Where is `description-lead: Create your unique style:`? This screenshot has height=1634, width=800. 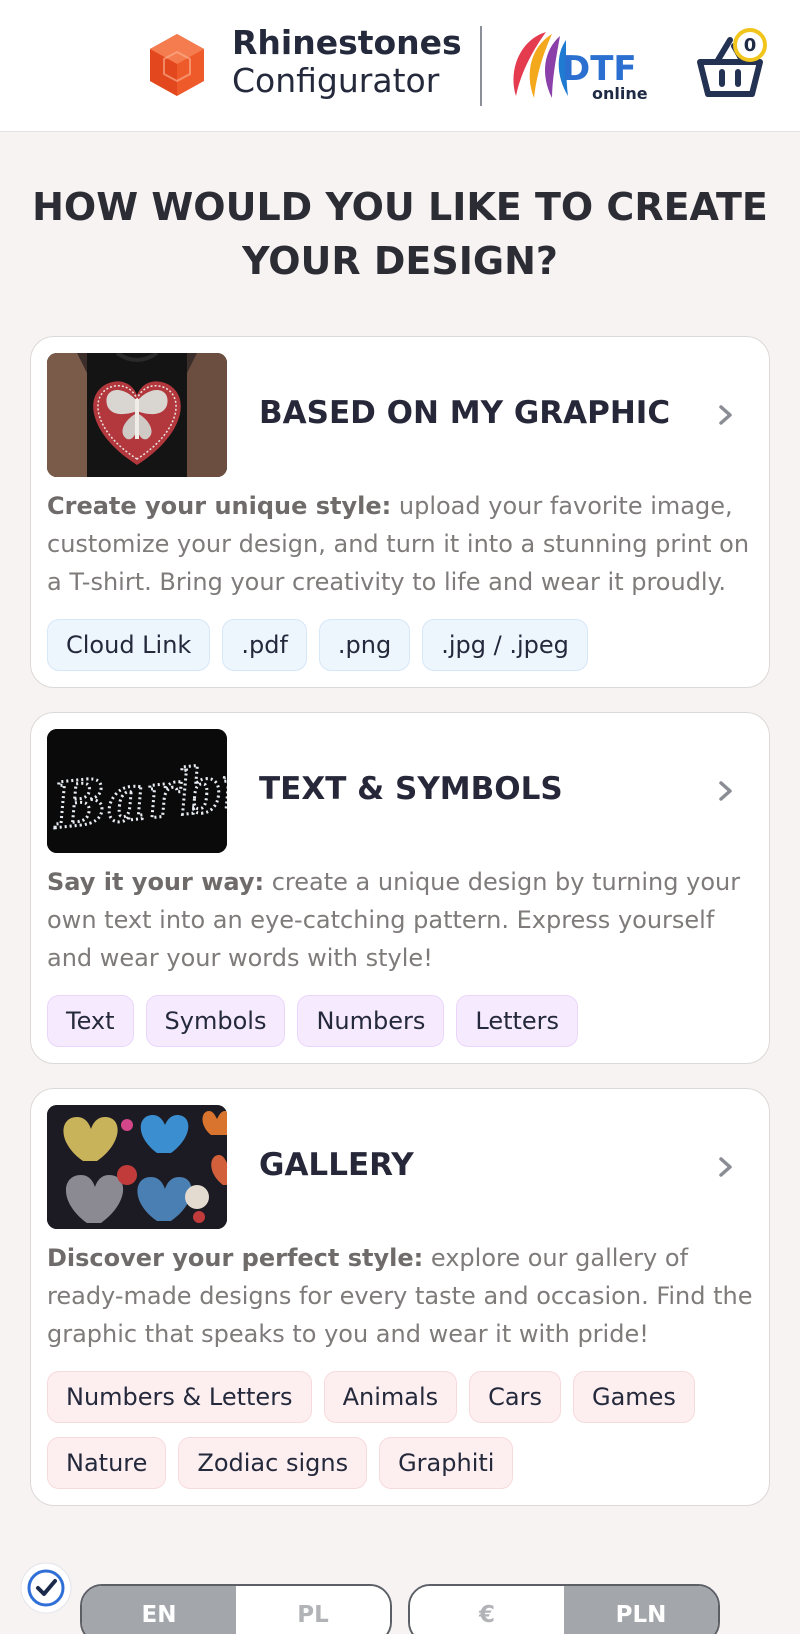 description-lead: Create your unique style: is located at coordinates (219, 506).